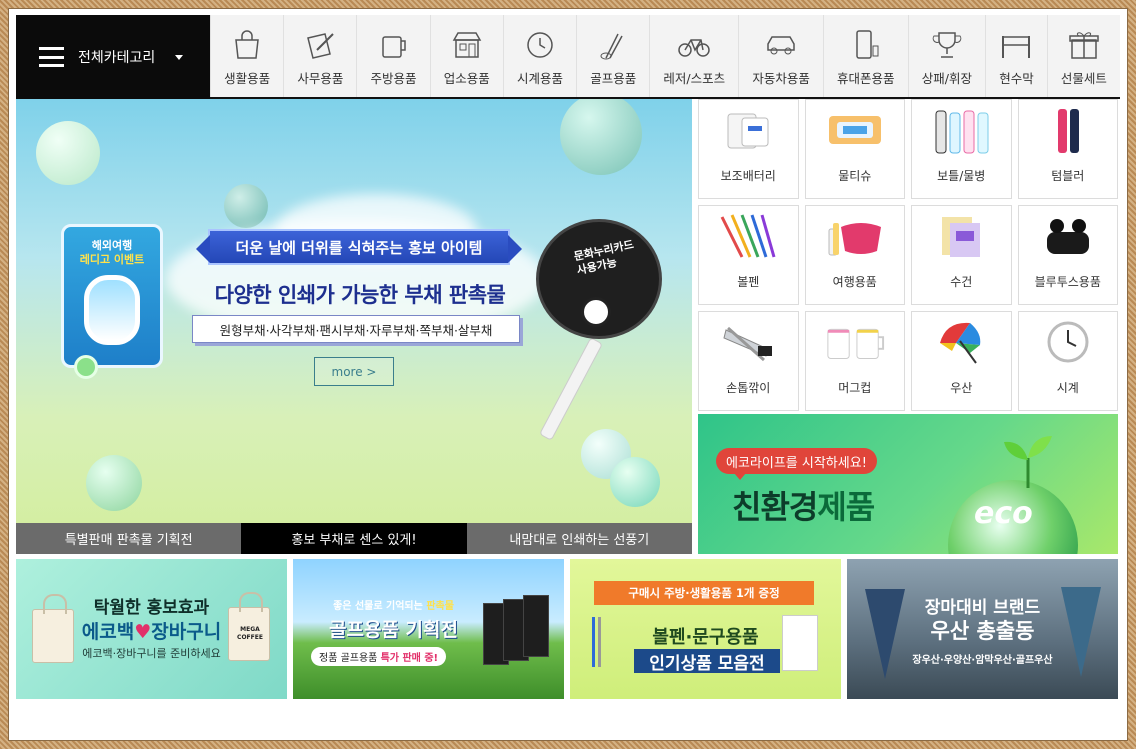 This screenshot has width=1136, height=749. I want to click on pen-paper-icon, so click(321, 46).